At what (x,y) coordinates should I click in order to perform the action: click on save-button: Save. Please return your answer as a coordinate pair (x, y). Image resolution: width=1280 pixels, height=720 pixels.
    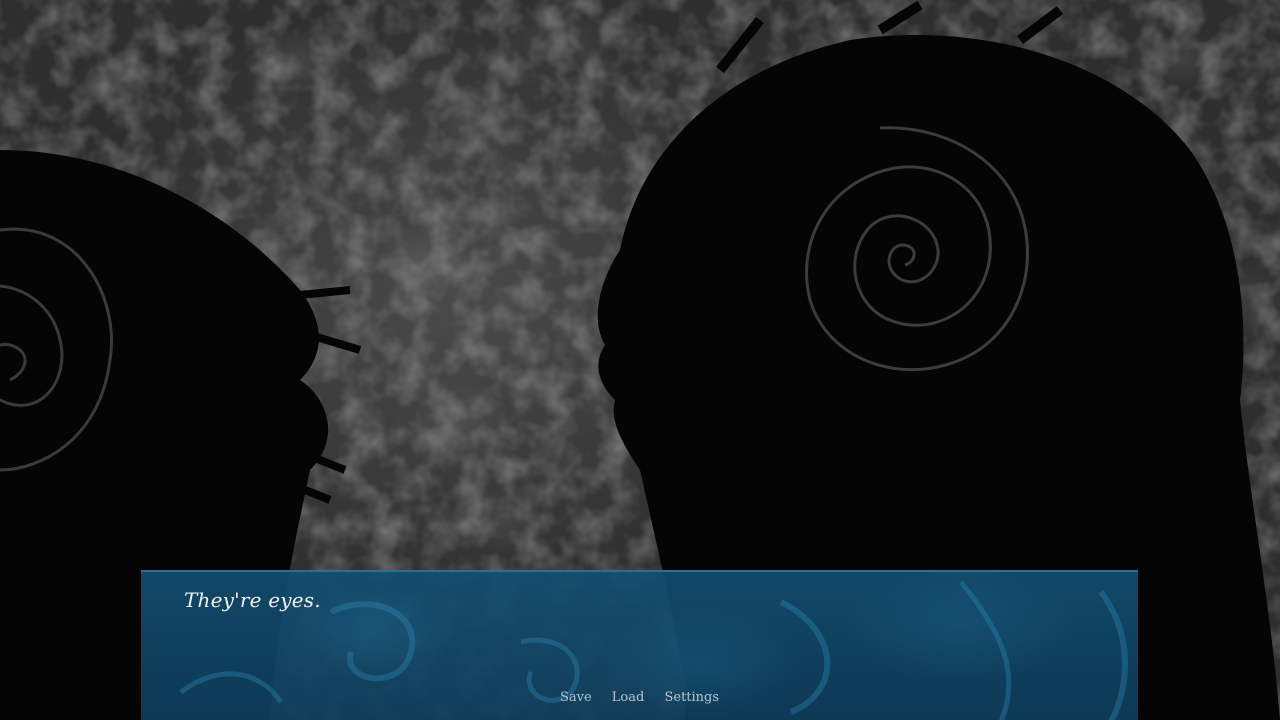
    Looking at the image, I should click on (576, 697).